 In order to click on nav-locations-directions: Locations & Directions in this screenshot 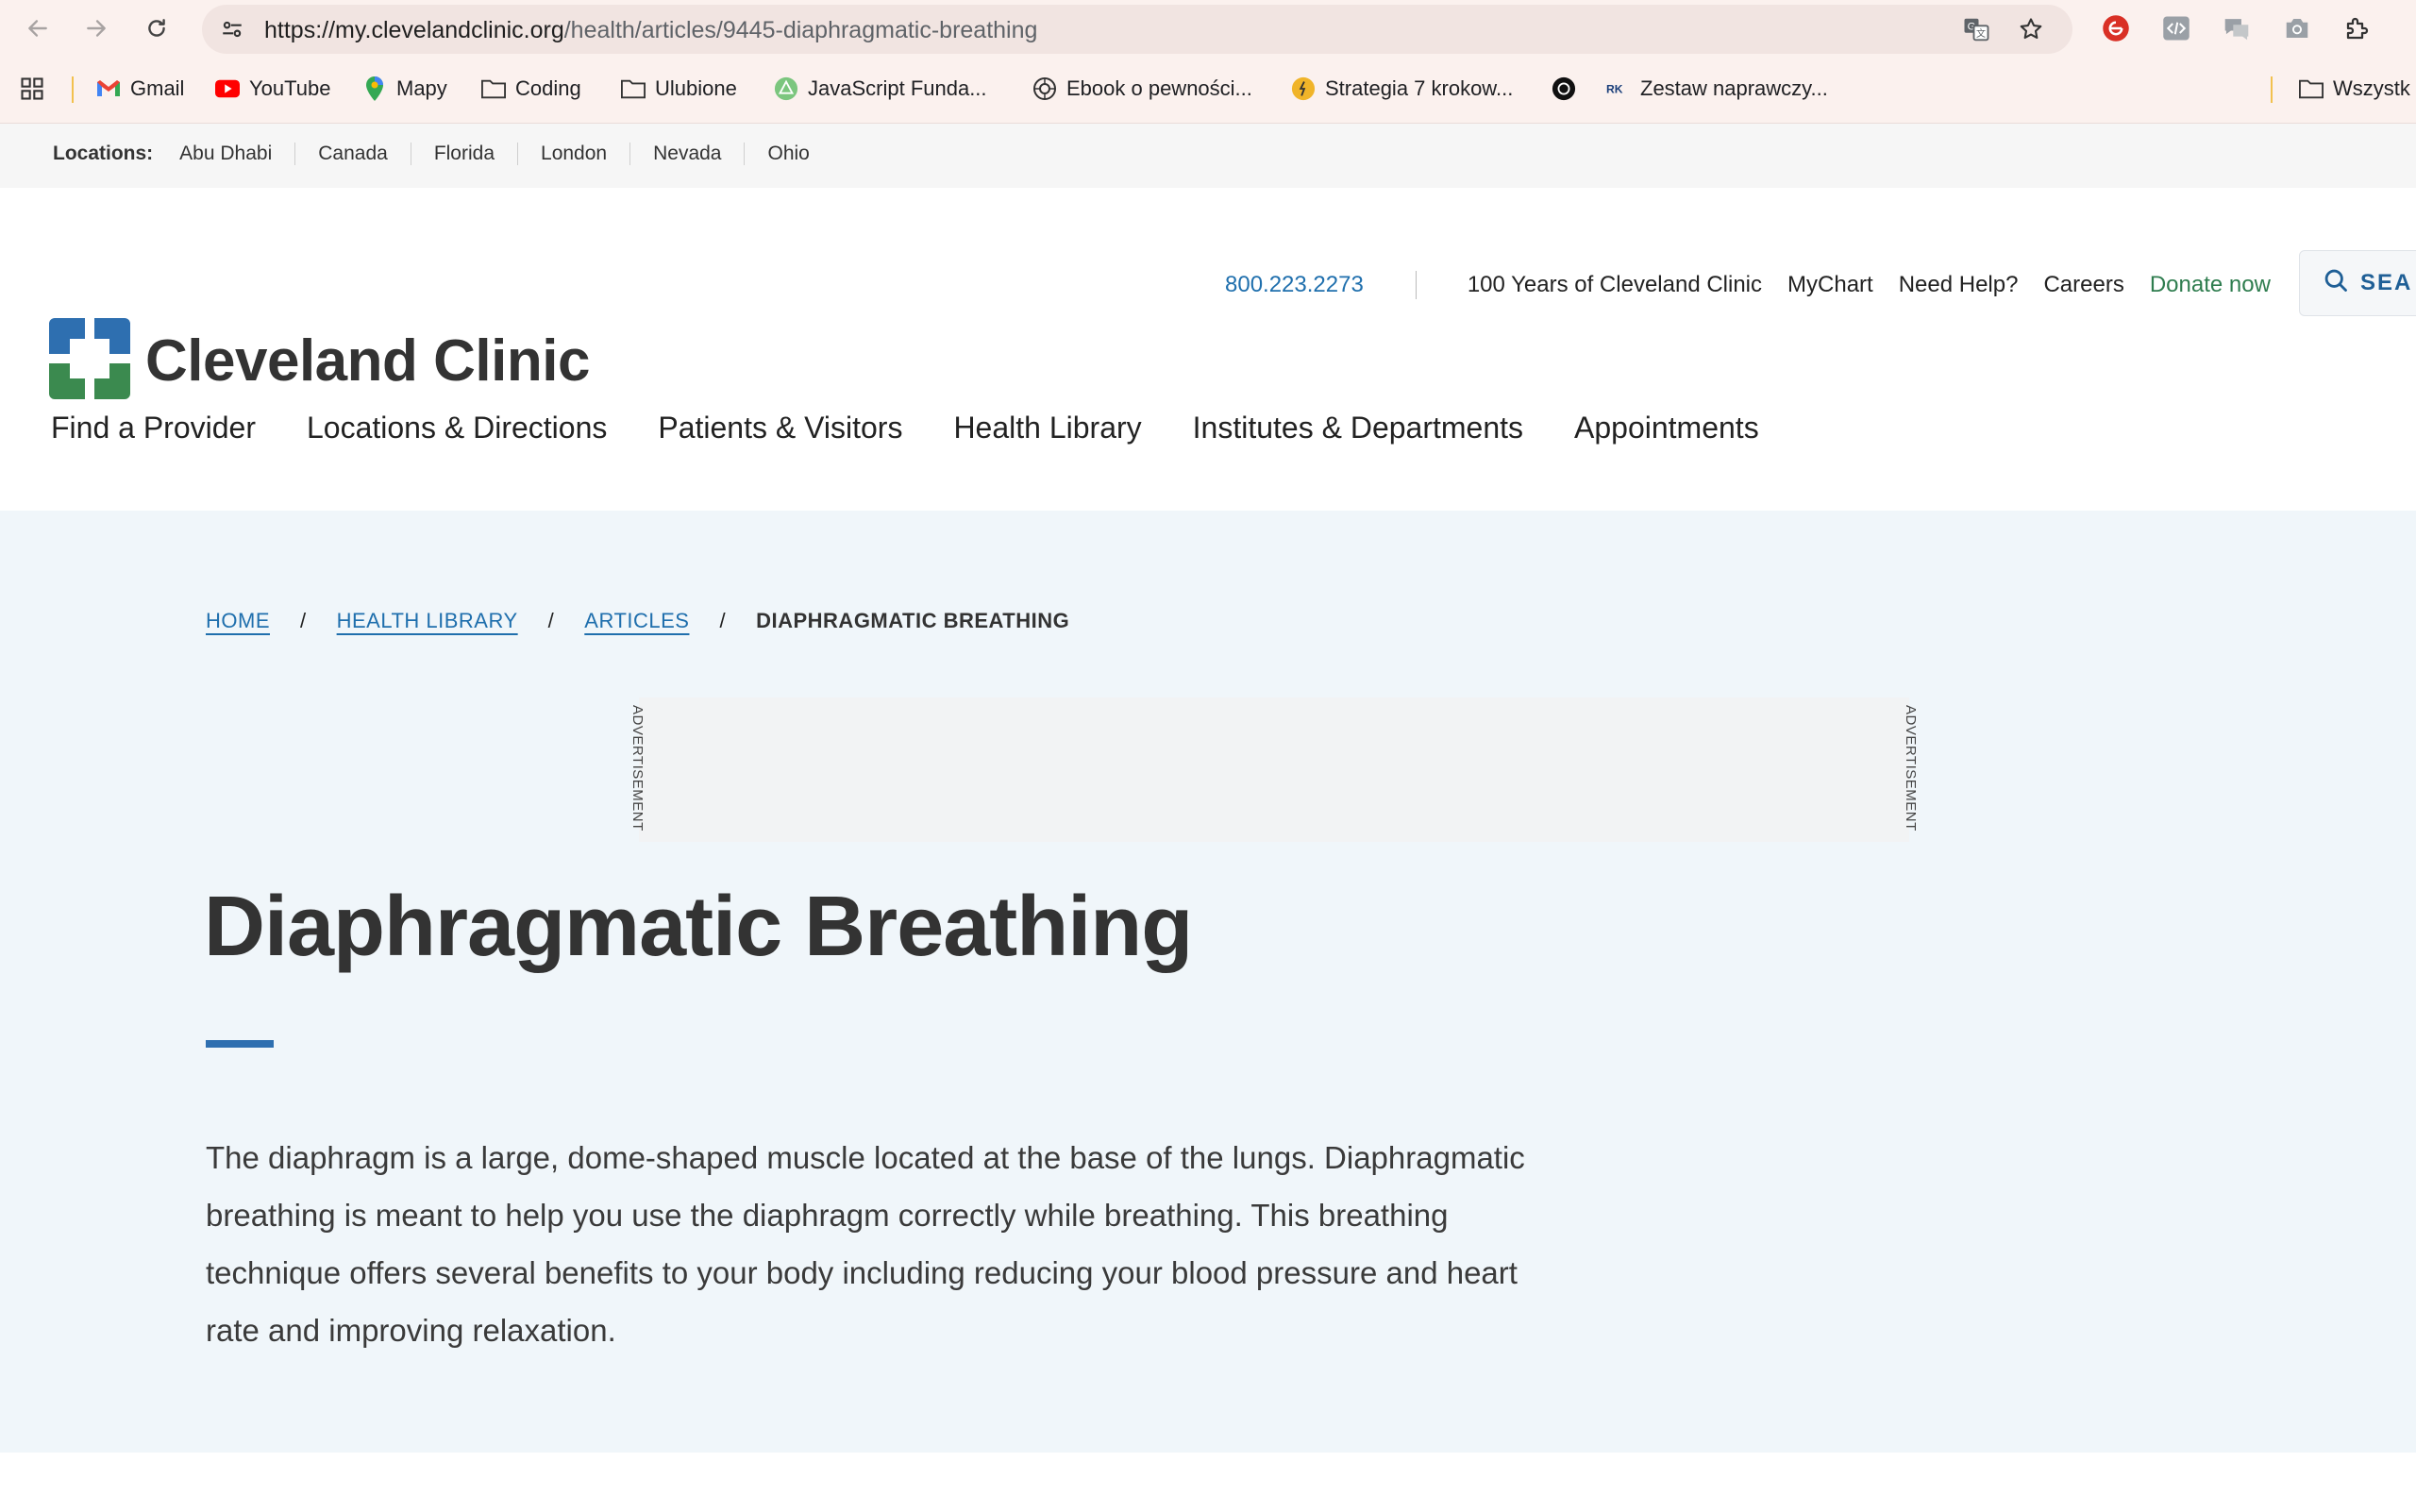, I will do `click(457, 428)`.